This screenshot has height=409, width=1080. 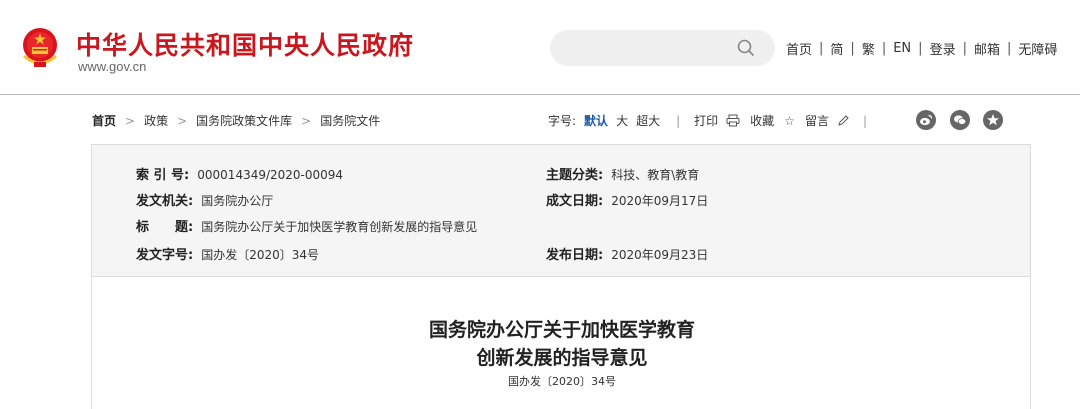 What do you see at coordinates (260, 255) in the screenshot?
I see `docno-value: 国办发〔2020〕34号` at bounding box center [260, 255].